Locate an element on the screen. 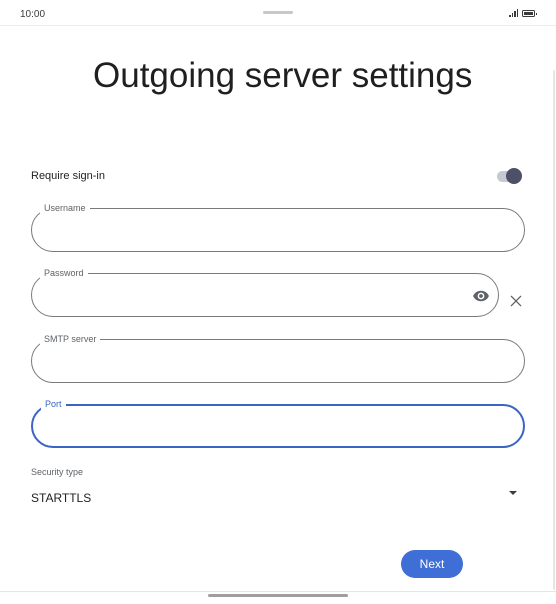 The width and height of the screenshot is (556, 604). scrollbar is located at coordinates (554, 330).